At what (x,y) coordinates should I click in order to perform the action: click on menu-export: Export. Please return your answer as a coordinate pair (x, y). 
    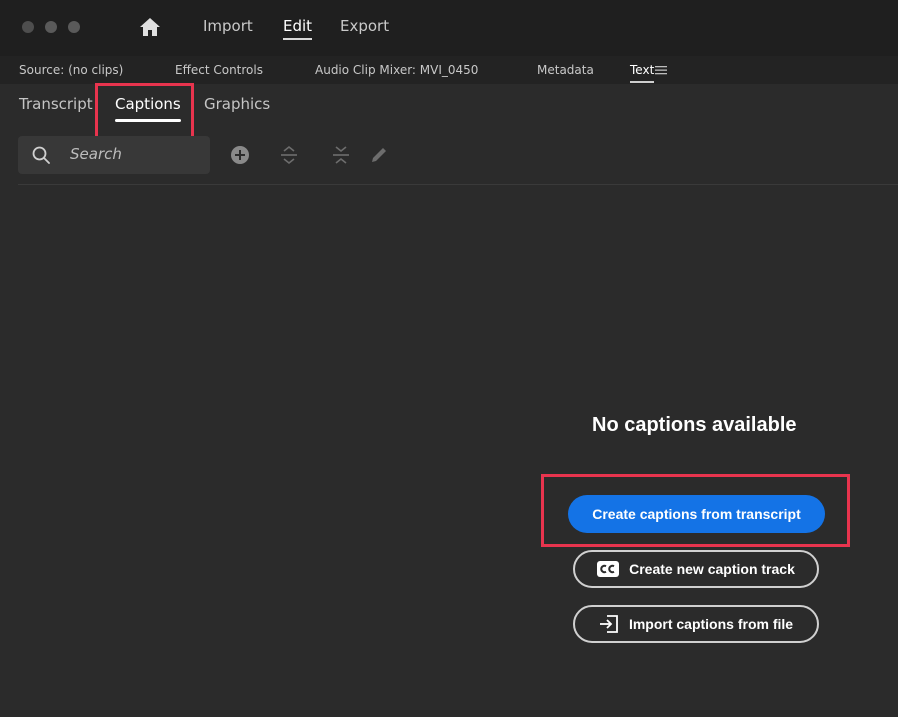
    Looking at the image, I should click on (364, 26).